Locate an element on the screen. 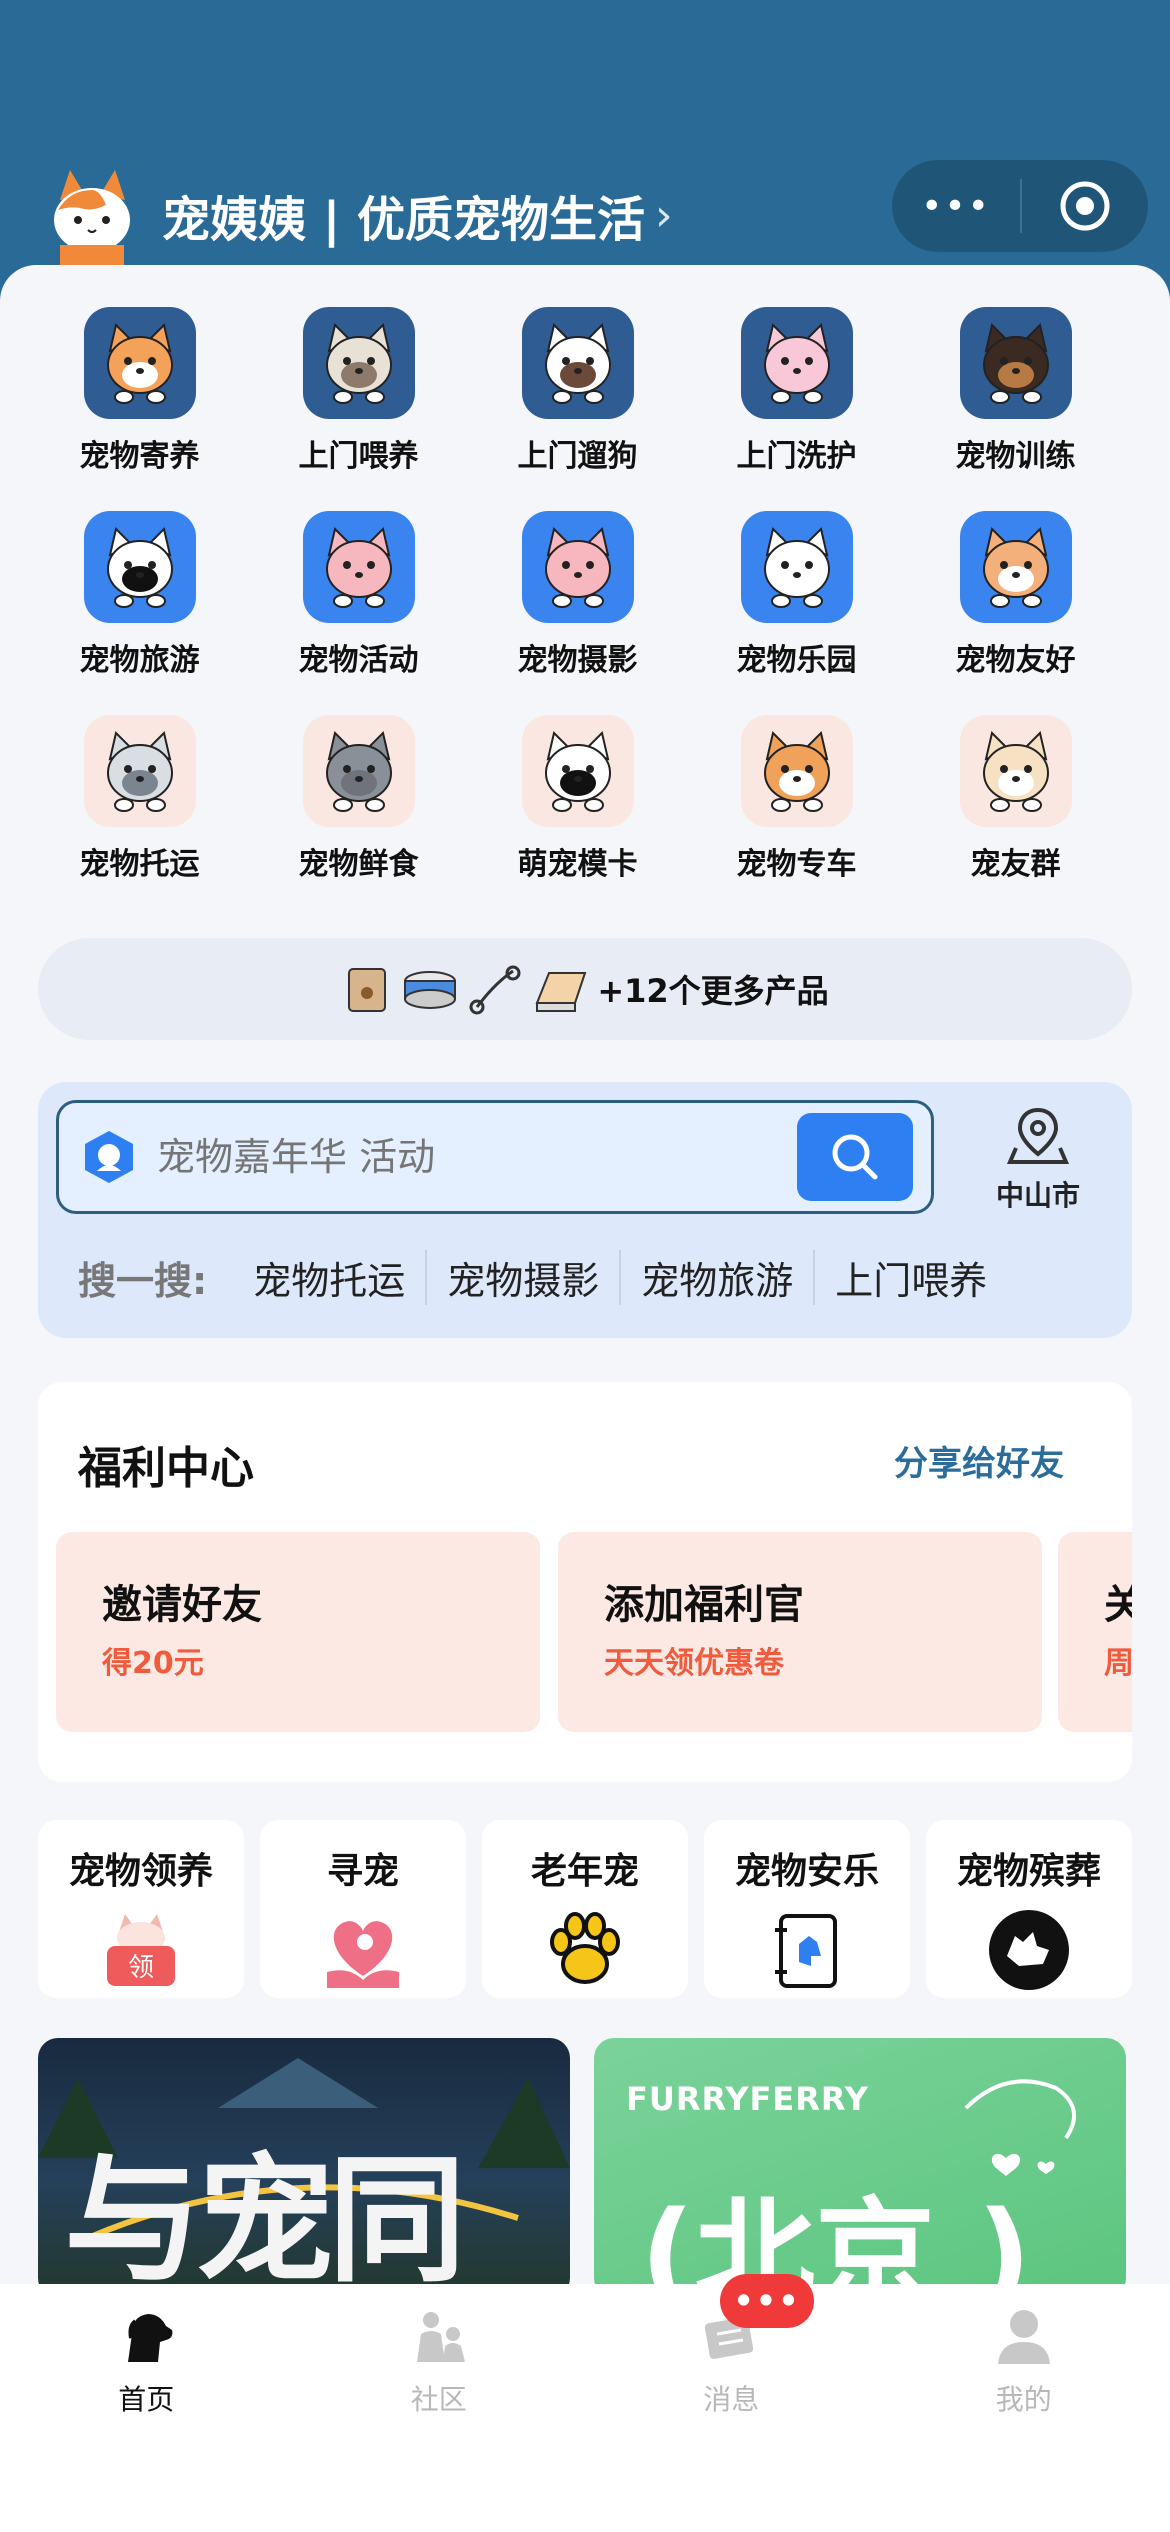 This screenshot has width=1170, height=2532. service-senior-pet: 老年宠 is located at coordinates (585, 1909).